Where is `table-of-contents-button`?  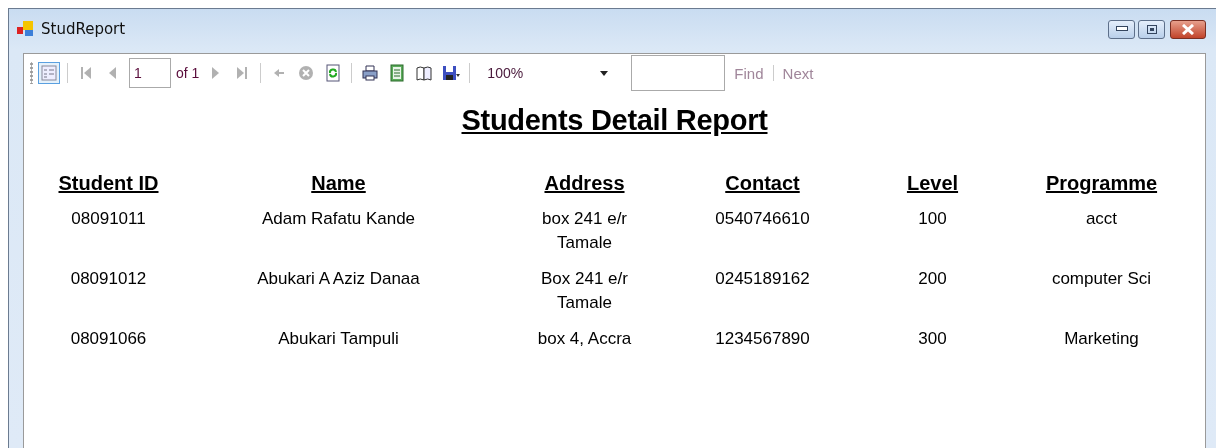 table-of-contents-button is located at coordinates (49, 73).